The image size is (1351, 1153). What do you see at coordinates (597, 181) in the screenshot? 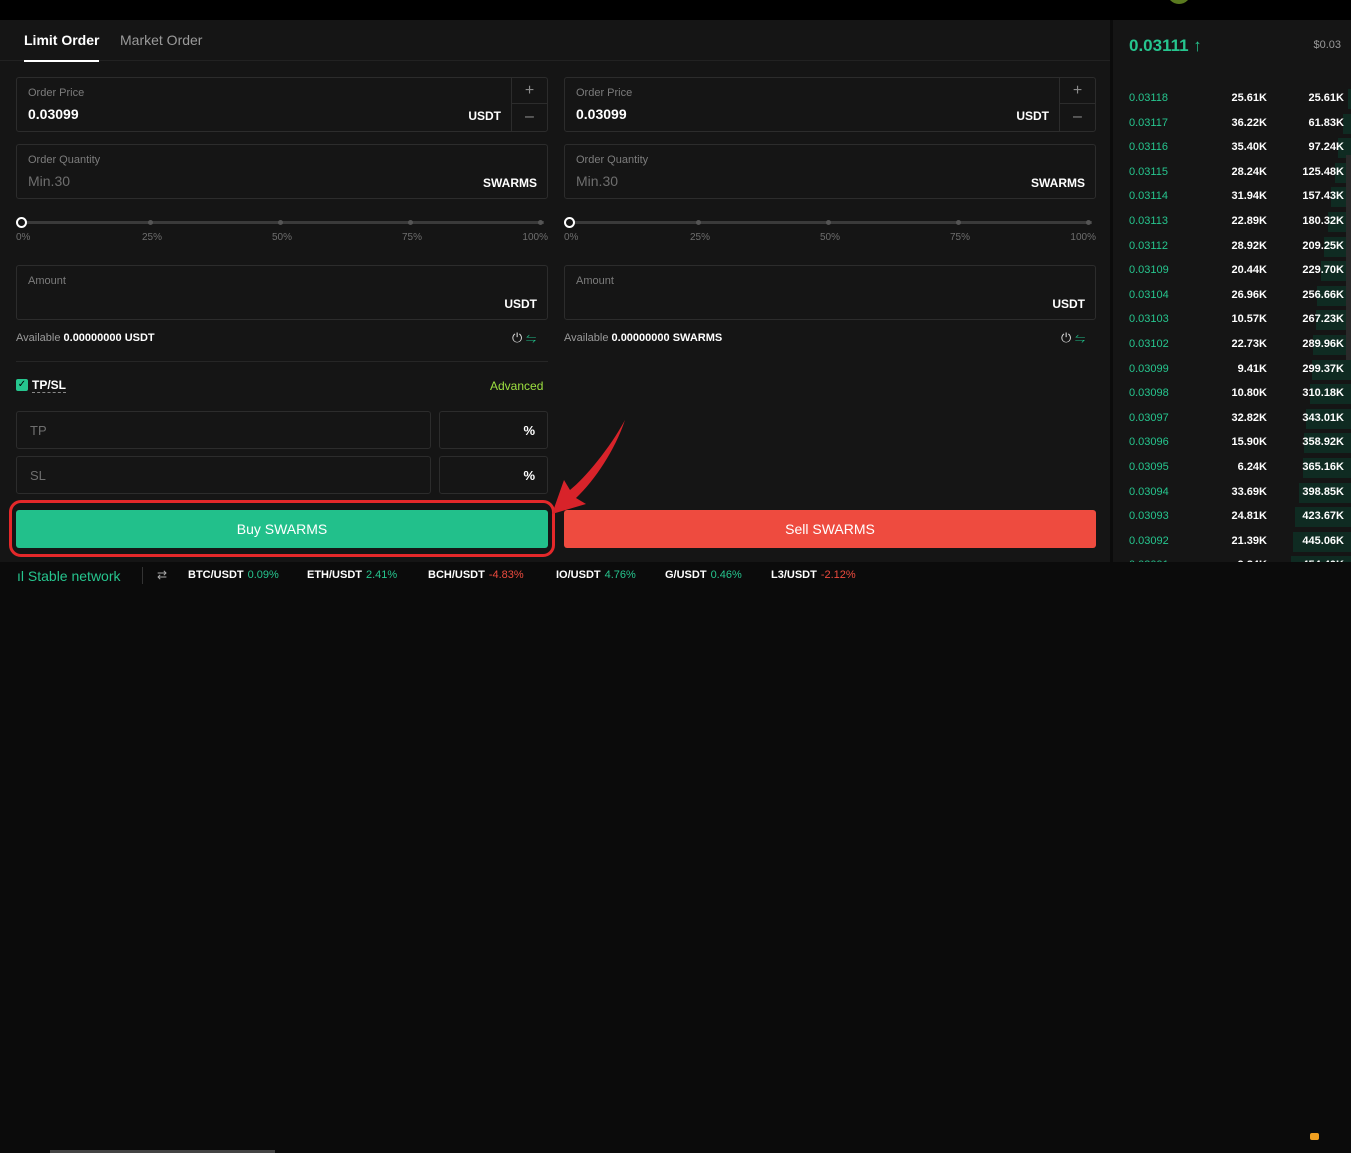
I see `sell-quantity-placeholder: Min.30` at bounding box center [597, 181].